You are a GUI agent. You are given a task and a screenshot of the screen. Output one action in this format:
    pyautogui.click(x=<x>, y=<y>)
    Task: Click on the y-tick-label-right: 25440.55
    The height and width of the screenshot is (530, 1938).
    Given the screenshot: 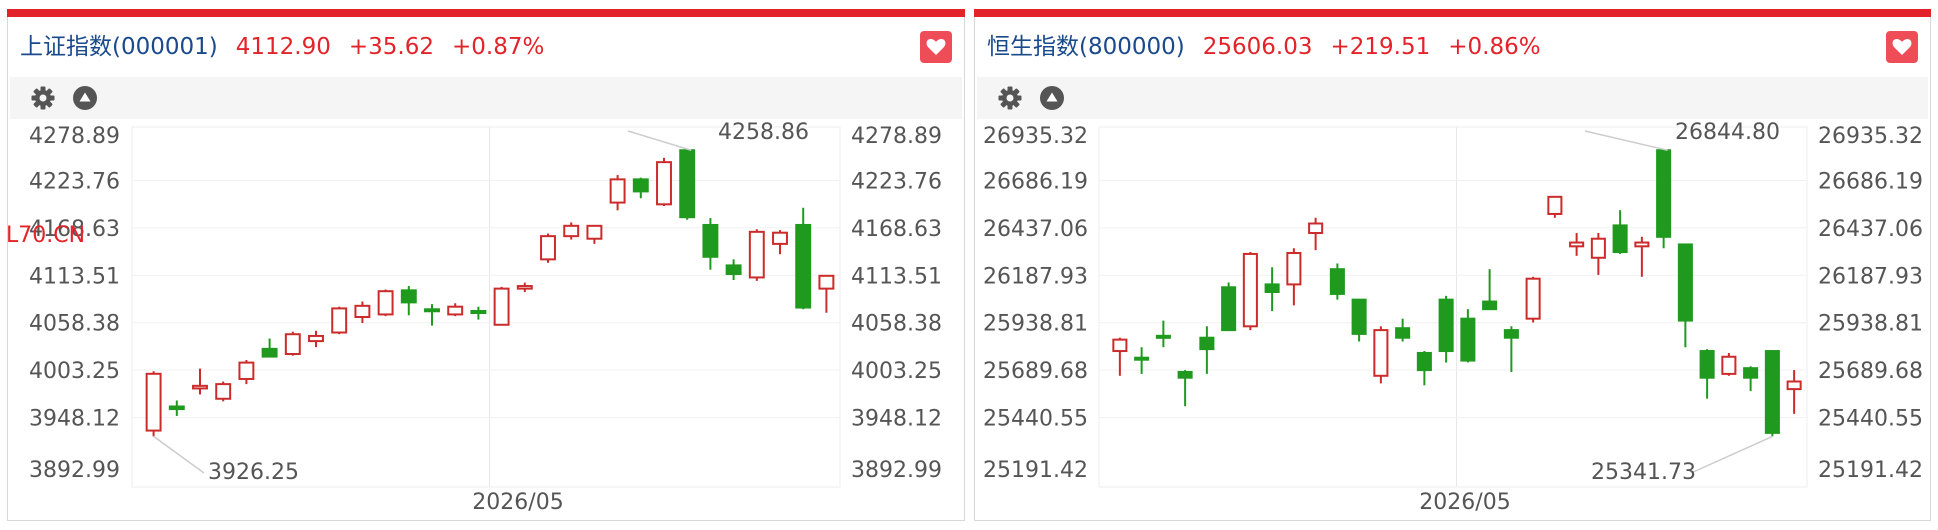 What is the action you would take?
    pyautogui.click(x=1870, y=419)
    